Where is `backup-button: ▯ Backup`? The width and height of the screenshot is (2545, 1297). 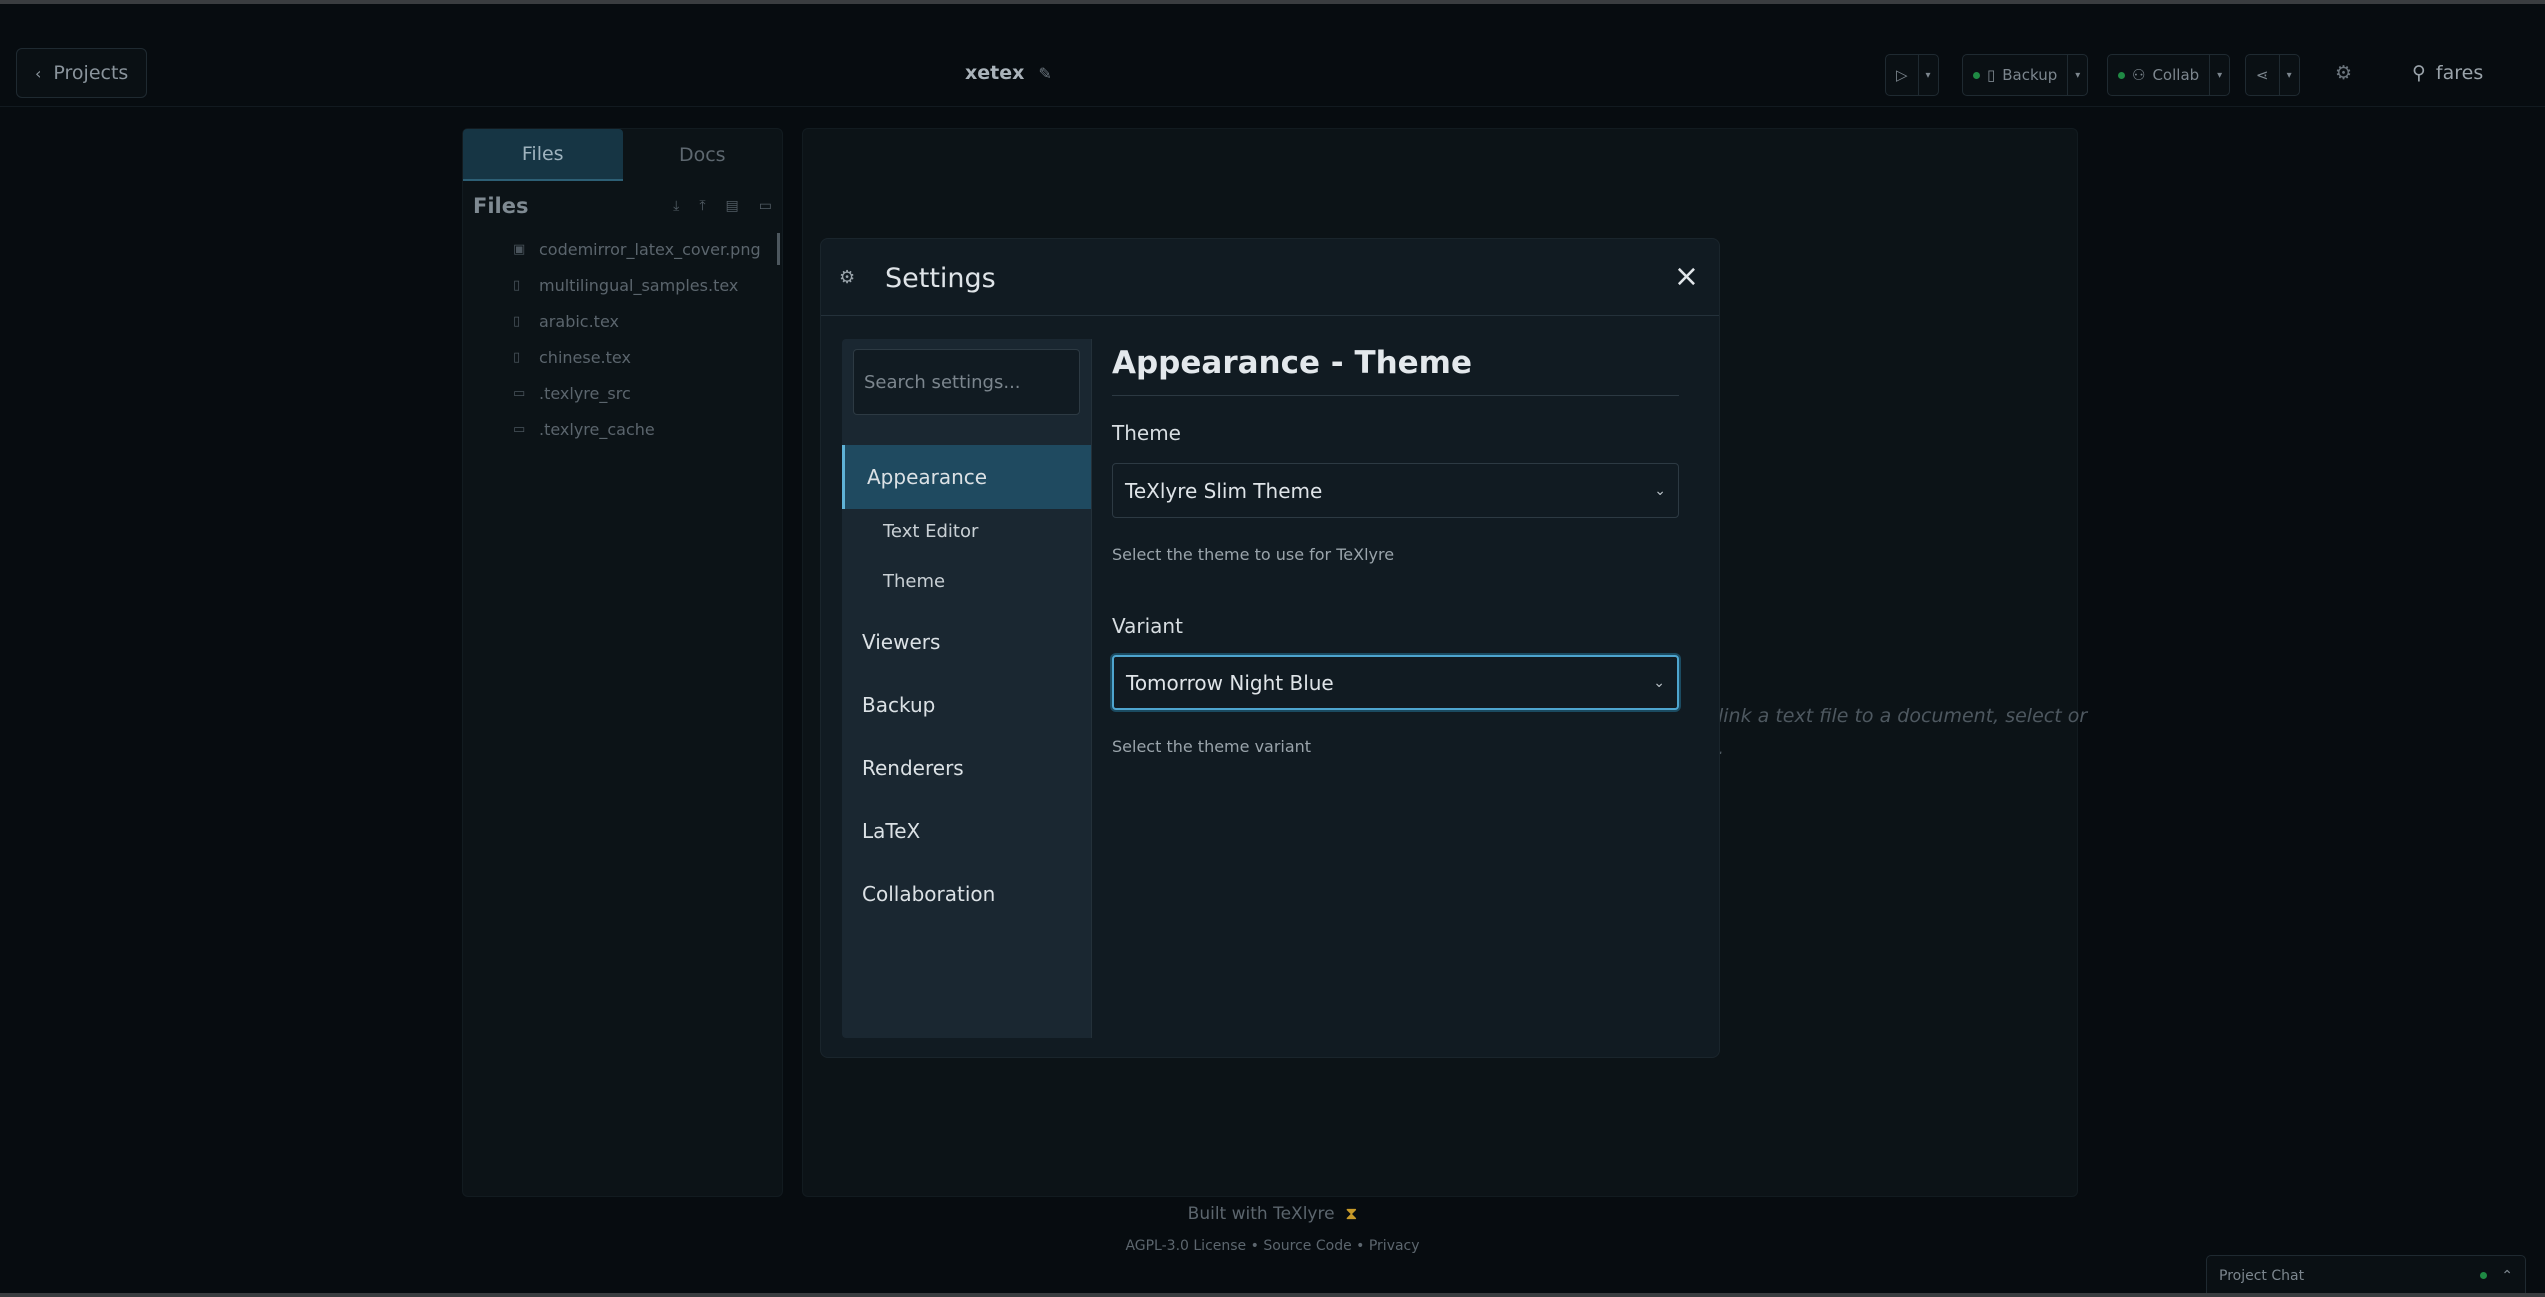 backup-button: ▯ Backup is located at coordinates (2015, 75).